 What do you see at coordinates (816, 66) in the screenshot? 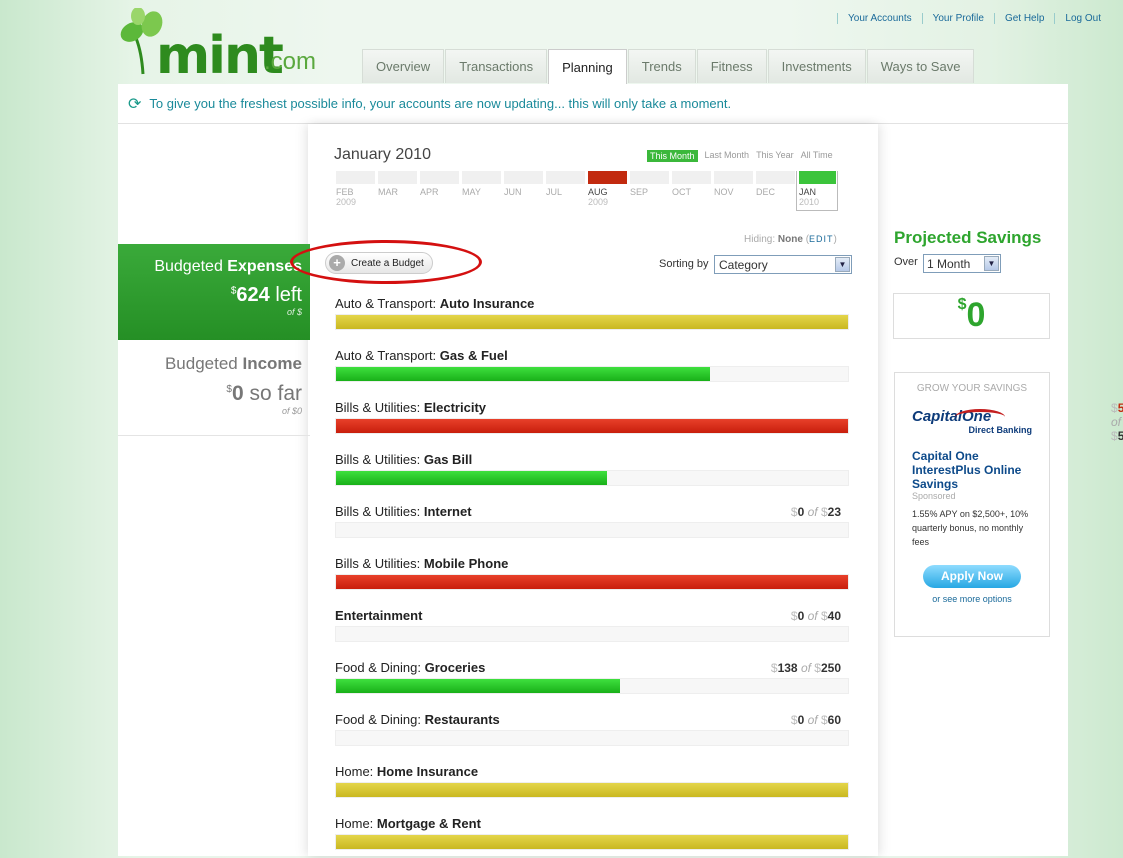
I see `tab-investments: Investments` at bounding box center [816, 66].